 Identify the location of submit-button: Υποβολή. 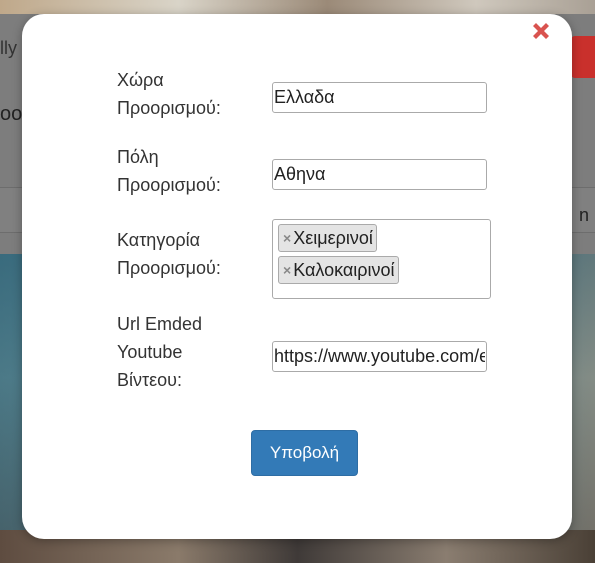
(304, 453).